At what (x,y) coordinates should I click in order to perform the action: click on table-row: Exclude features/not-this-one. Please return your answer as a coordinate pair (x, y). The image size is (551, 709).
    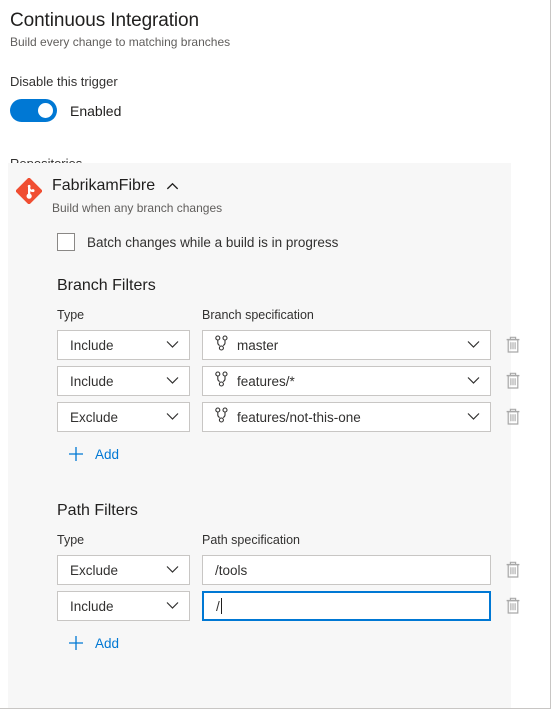
    Looking at the image, I should click on (288, 417).